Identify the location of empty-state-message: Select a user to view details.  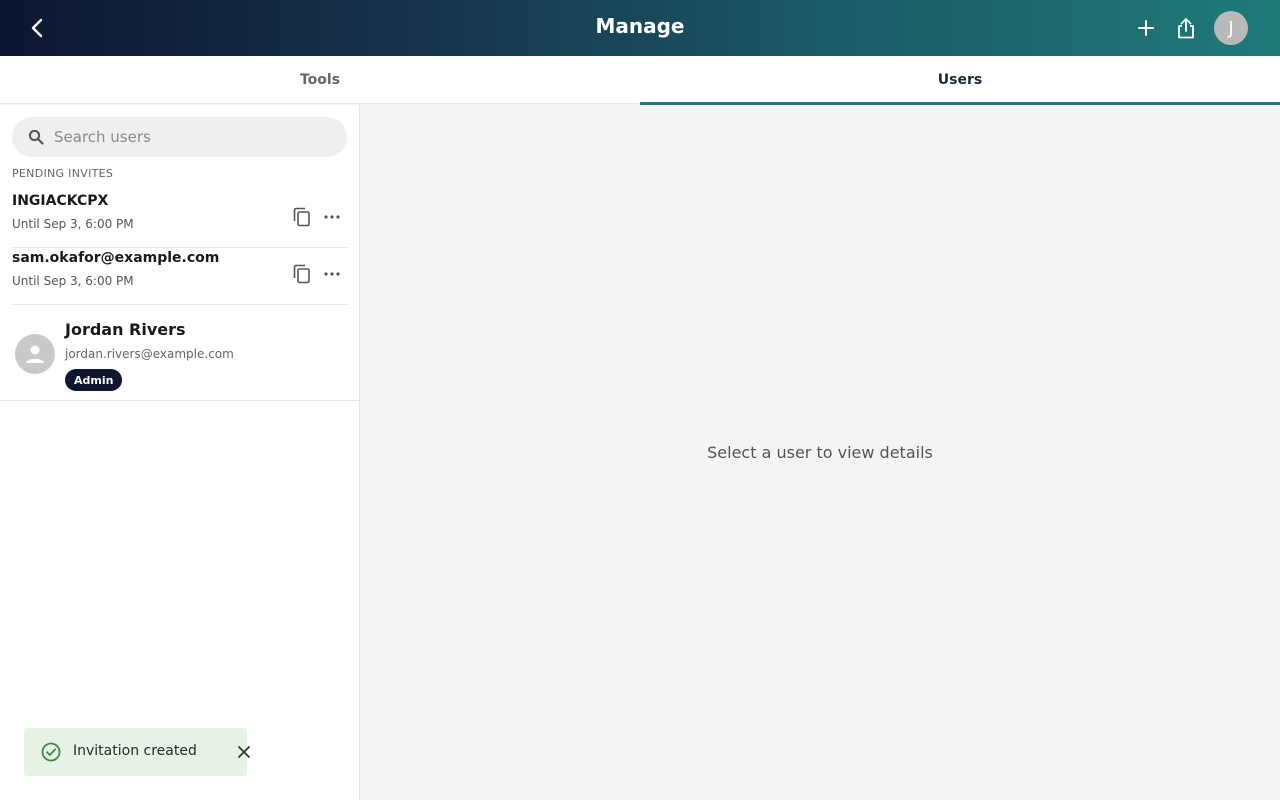
(820, 452).